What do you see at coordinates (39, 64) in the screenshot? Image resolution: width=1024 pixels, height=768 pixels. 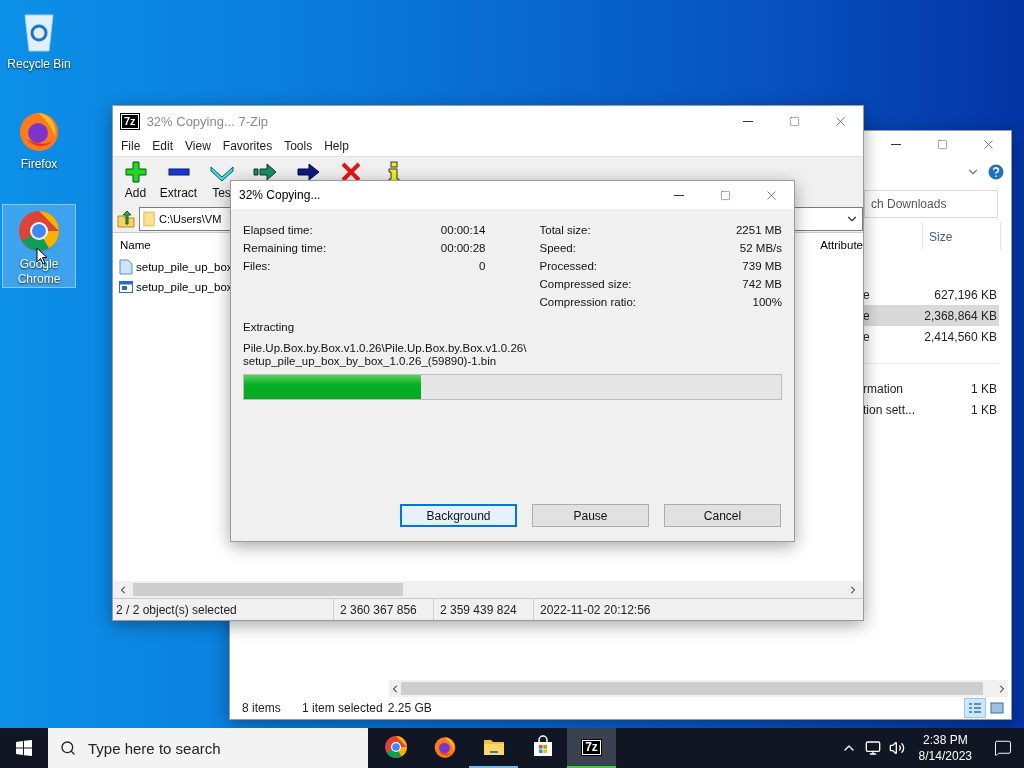 I see `desktop-icon-label: Recycle Bin` at bounding box center [39, 64].